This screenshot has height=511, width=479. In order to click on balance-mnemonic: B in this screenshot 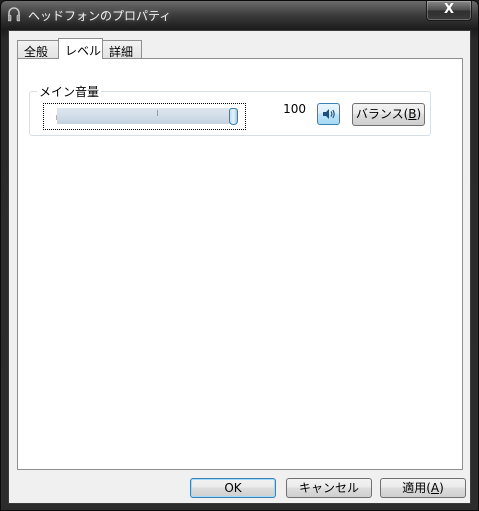, I will do `click(412, 114)`.